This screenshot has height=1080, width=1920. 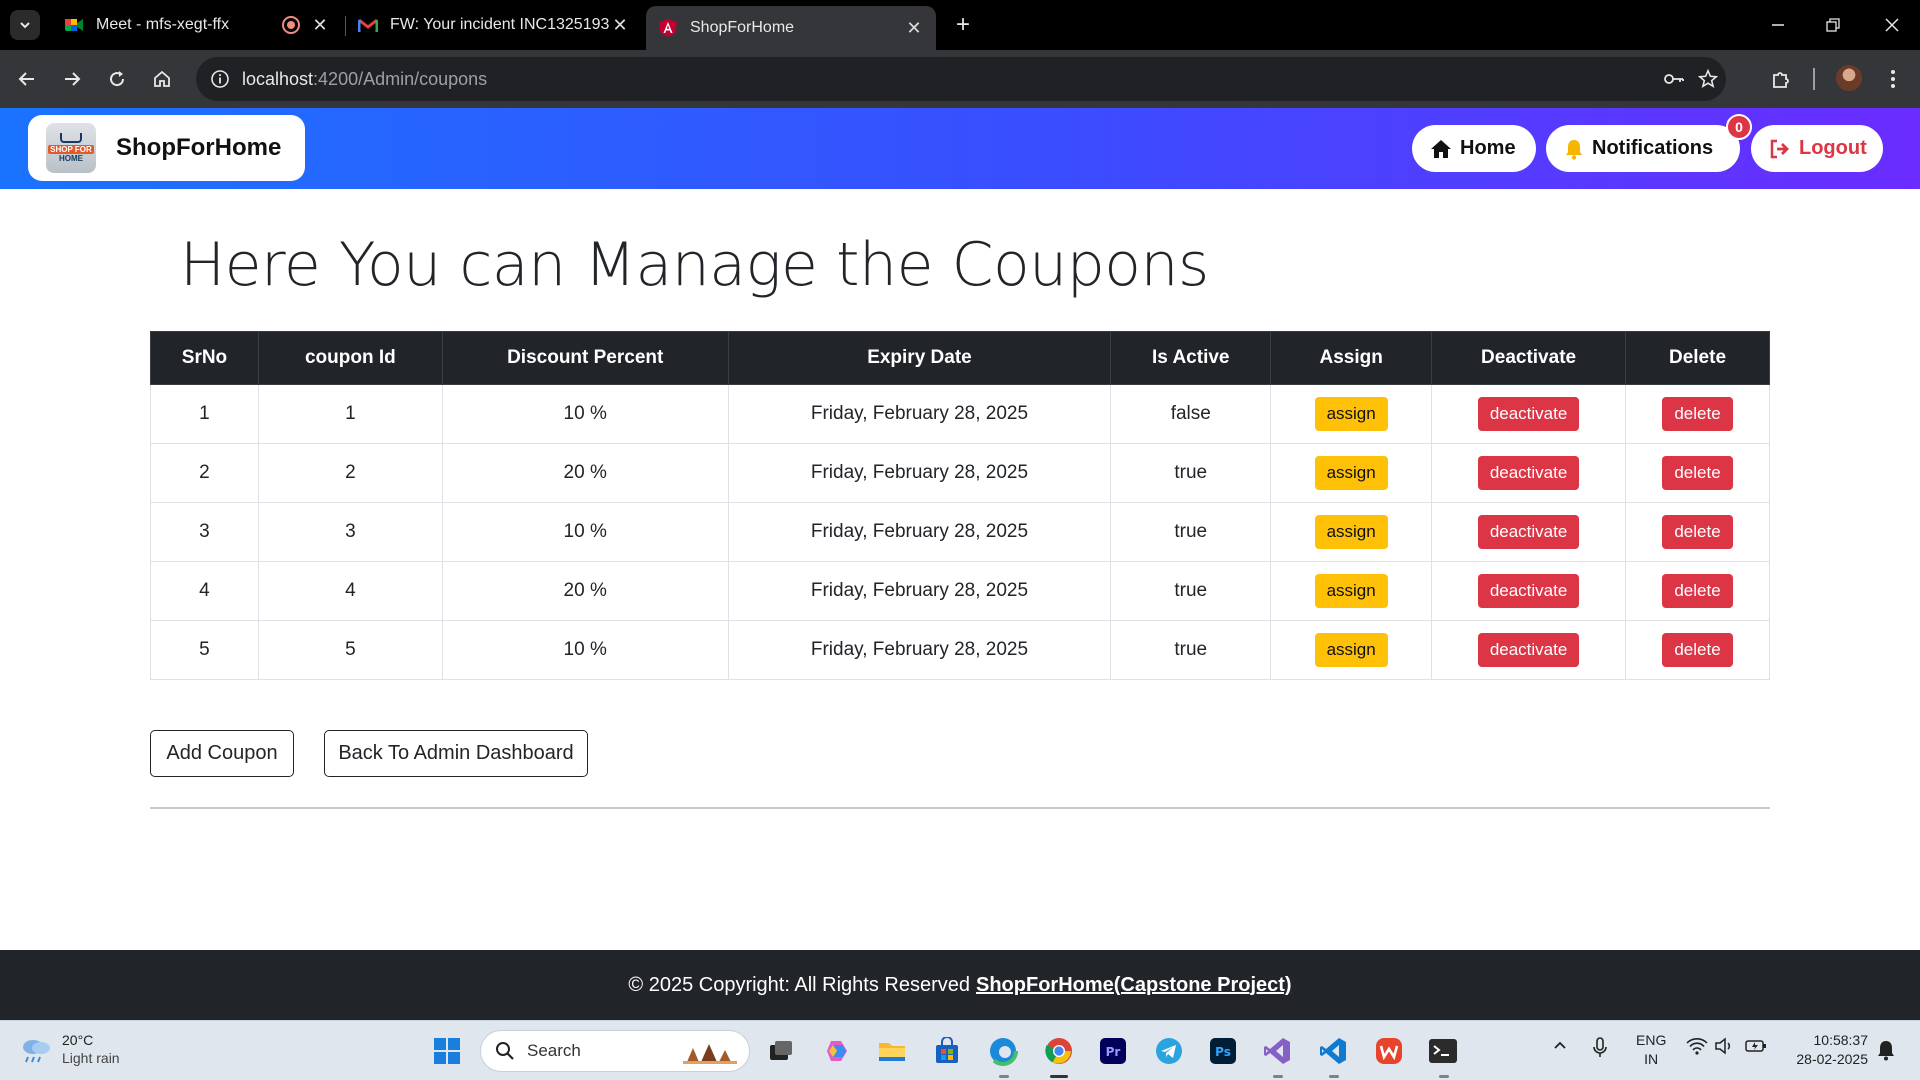 I want to click on arrow-right-icon, so click(x=73, y=79).